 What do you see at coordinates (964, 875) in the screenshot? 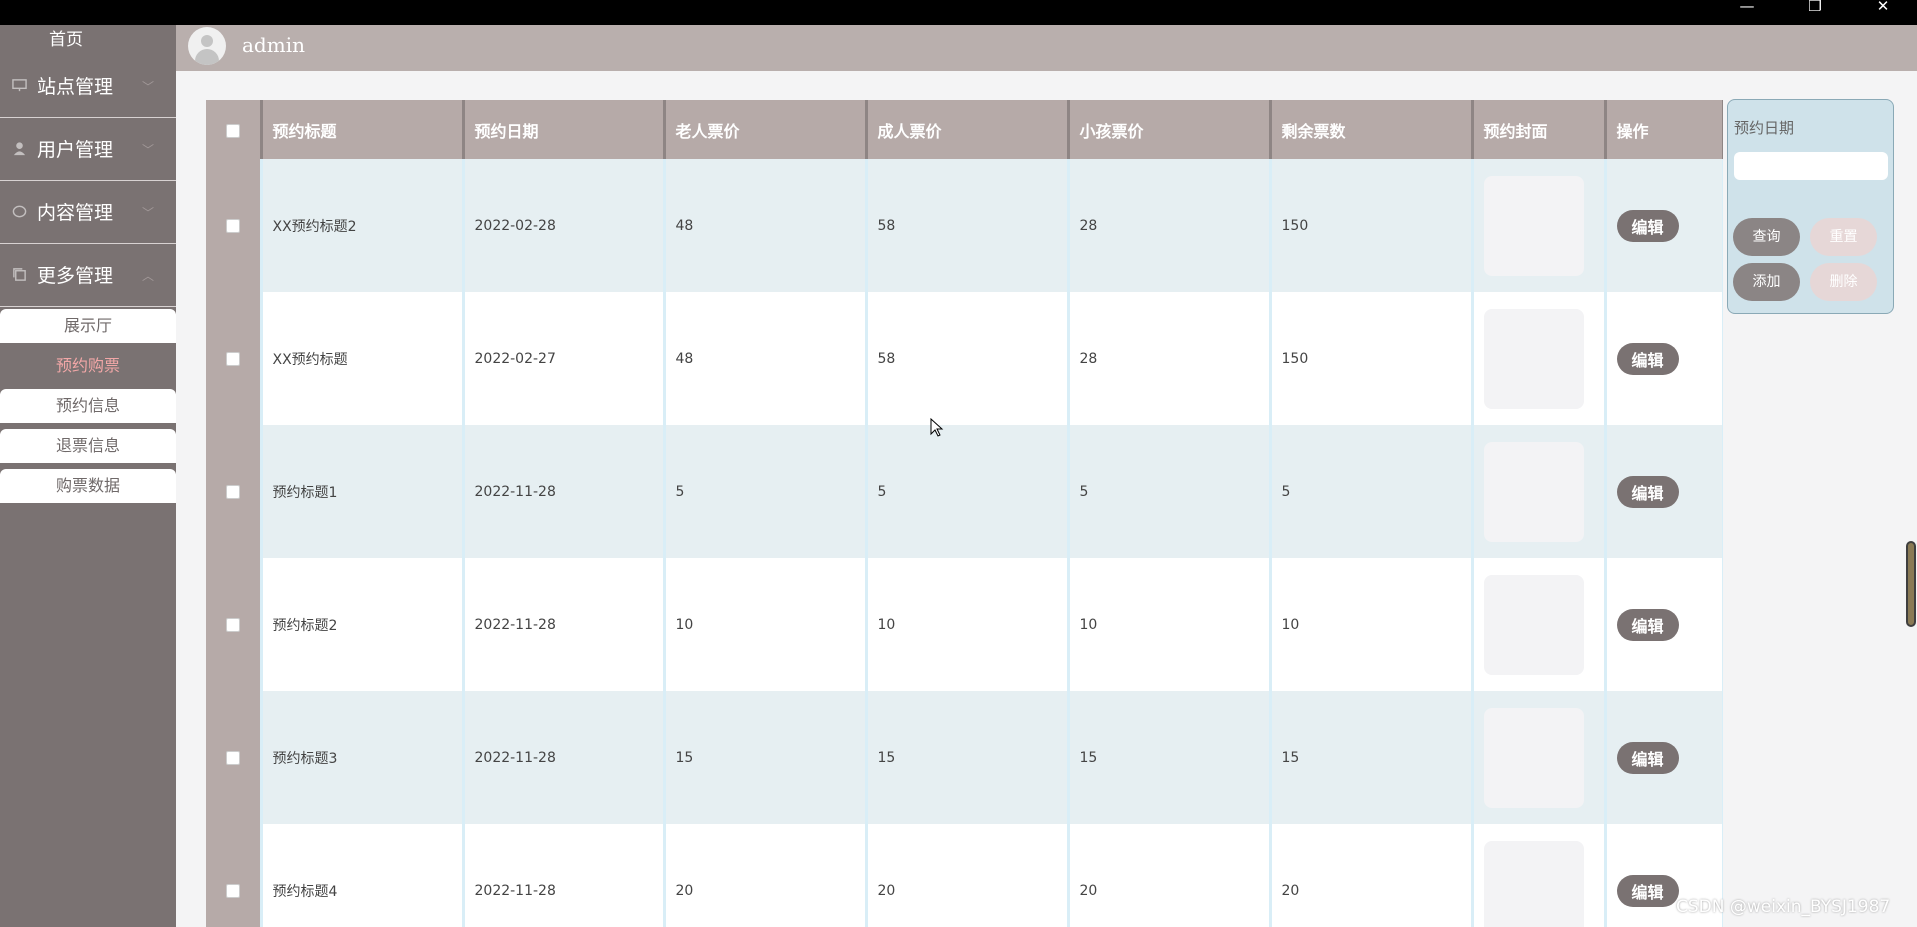
I see `table-row: 预约标题4 2022-11-28 20 20 20 20 编辑` at bounding box center [964, 875].